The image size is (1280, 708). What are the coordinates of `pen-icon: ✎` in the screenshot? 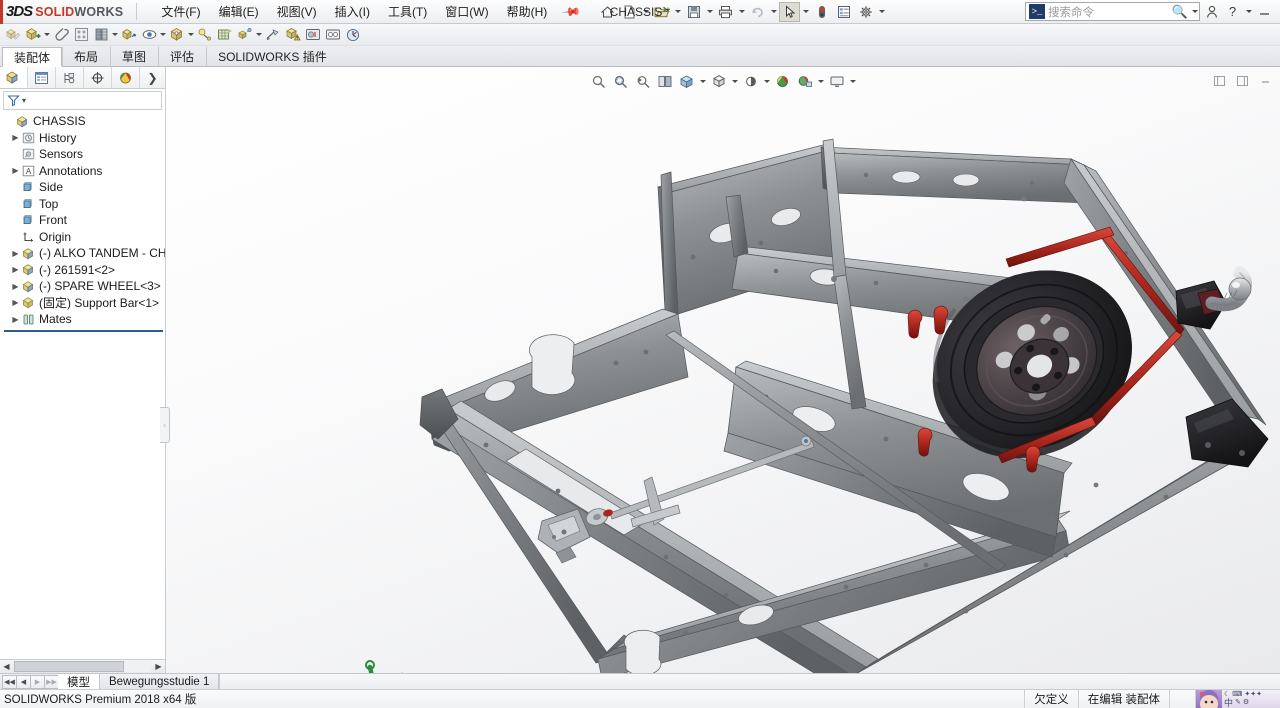 It's located at (1238, 703).